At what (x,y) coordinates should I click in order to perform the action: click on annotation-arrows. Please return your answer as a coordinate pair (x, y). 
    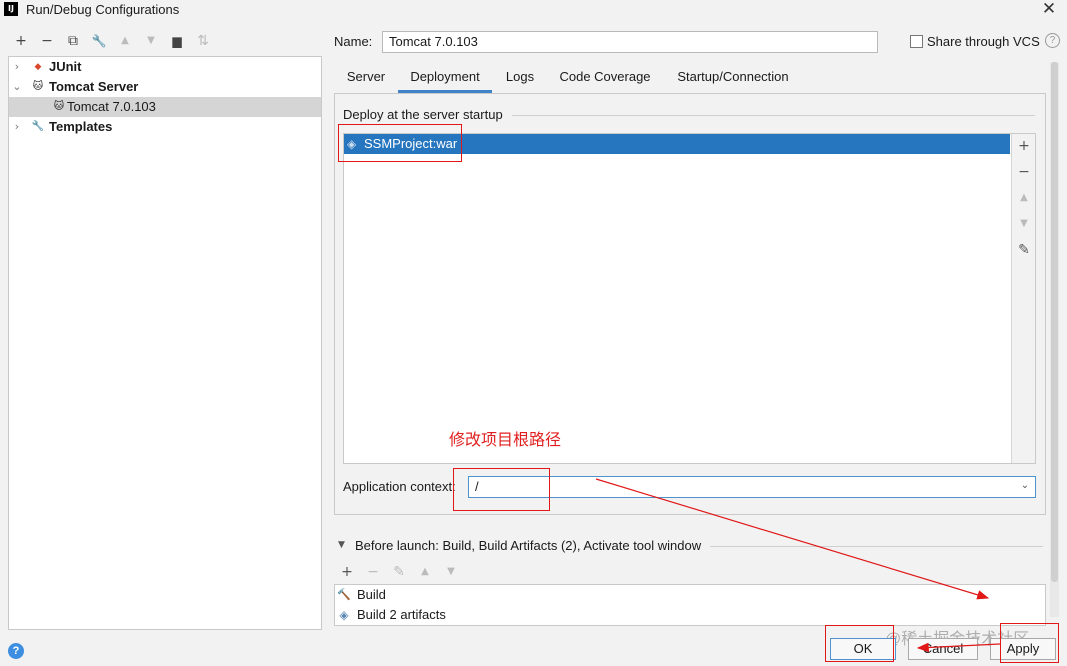
    Looking at the image, I should click on (798, 565).